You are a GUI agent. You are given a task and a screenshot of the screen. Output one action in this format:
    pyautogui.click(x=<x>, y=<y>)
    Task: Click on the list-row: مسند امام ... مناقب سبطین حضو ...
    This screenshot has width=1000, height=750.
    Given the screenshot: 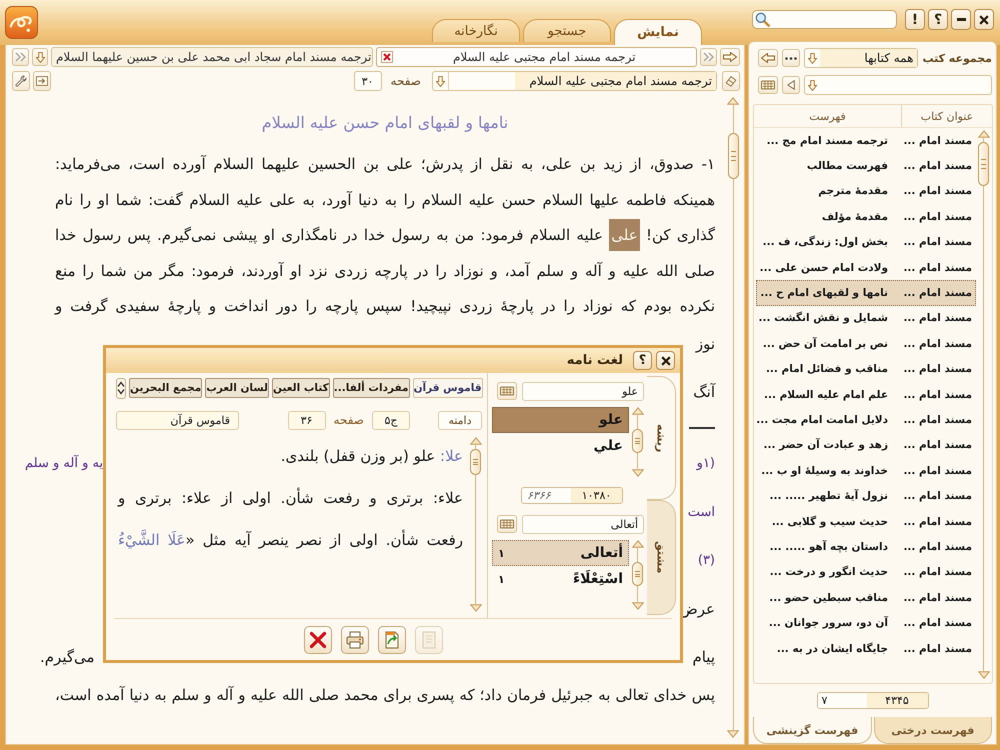 What is the action you would take?
    pyautogui.click(x=866, y=597)
    